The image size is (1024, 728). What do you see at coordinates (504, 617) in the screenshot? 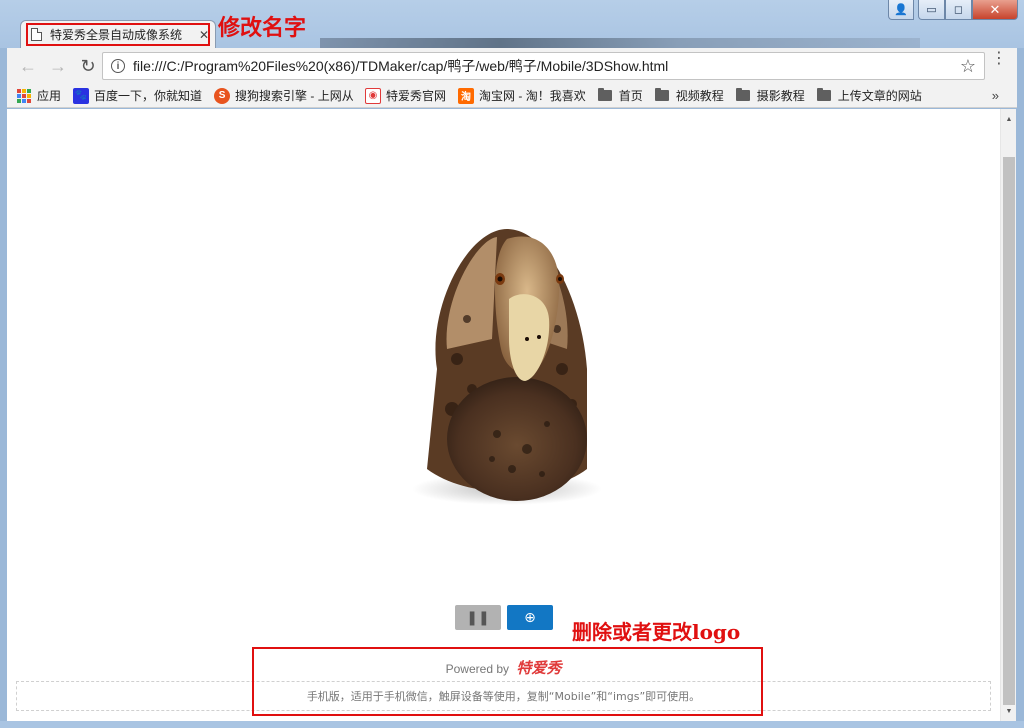
I see `viewer-controls: ❚❚ ⊕` at bounding box center [504, 617].